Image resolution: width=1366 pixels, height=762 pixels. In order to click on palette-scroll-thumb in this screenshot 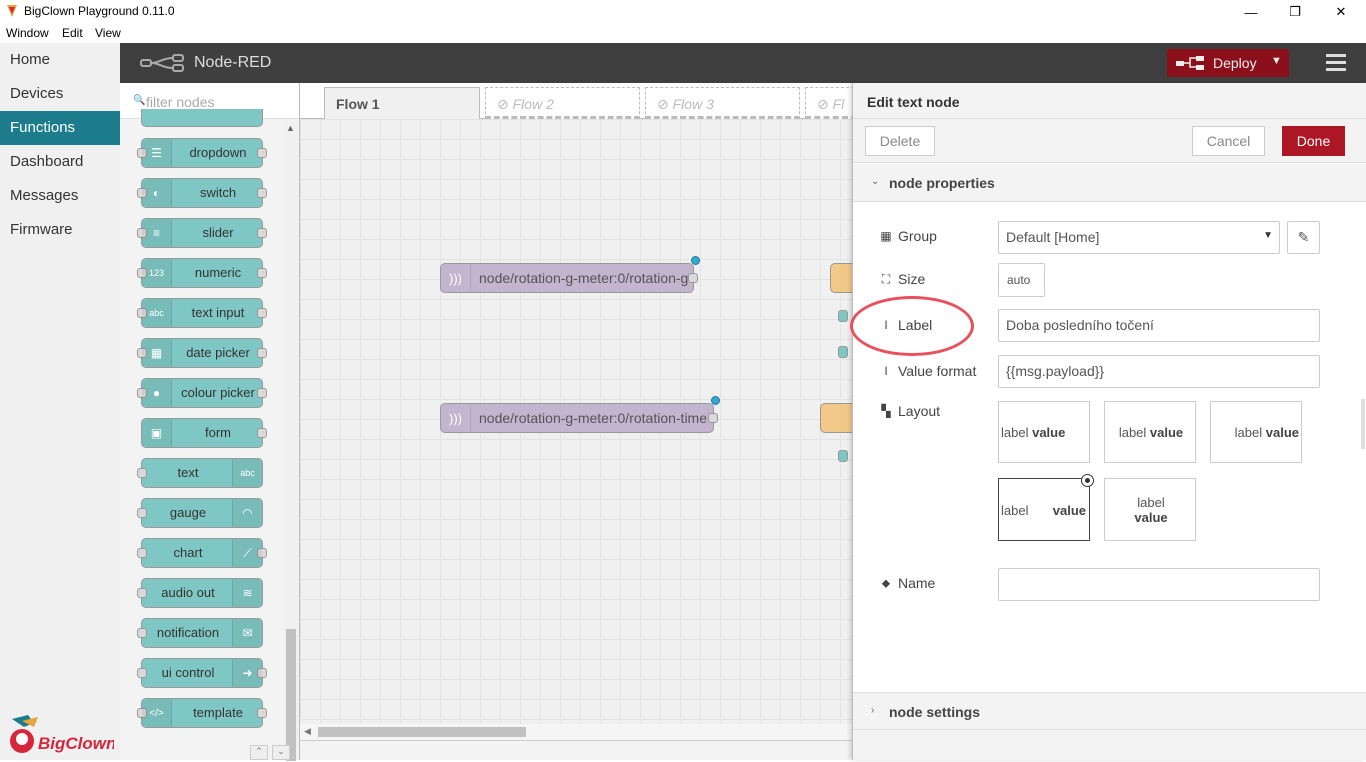, I will do `click(291, 695)`.